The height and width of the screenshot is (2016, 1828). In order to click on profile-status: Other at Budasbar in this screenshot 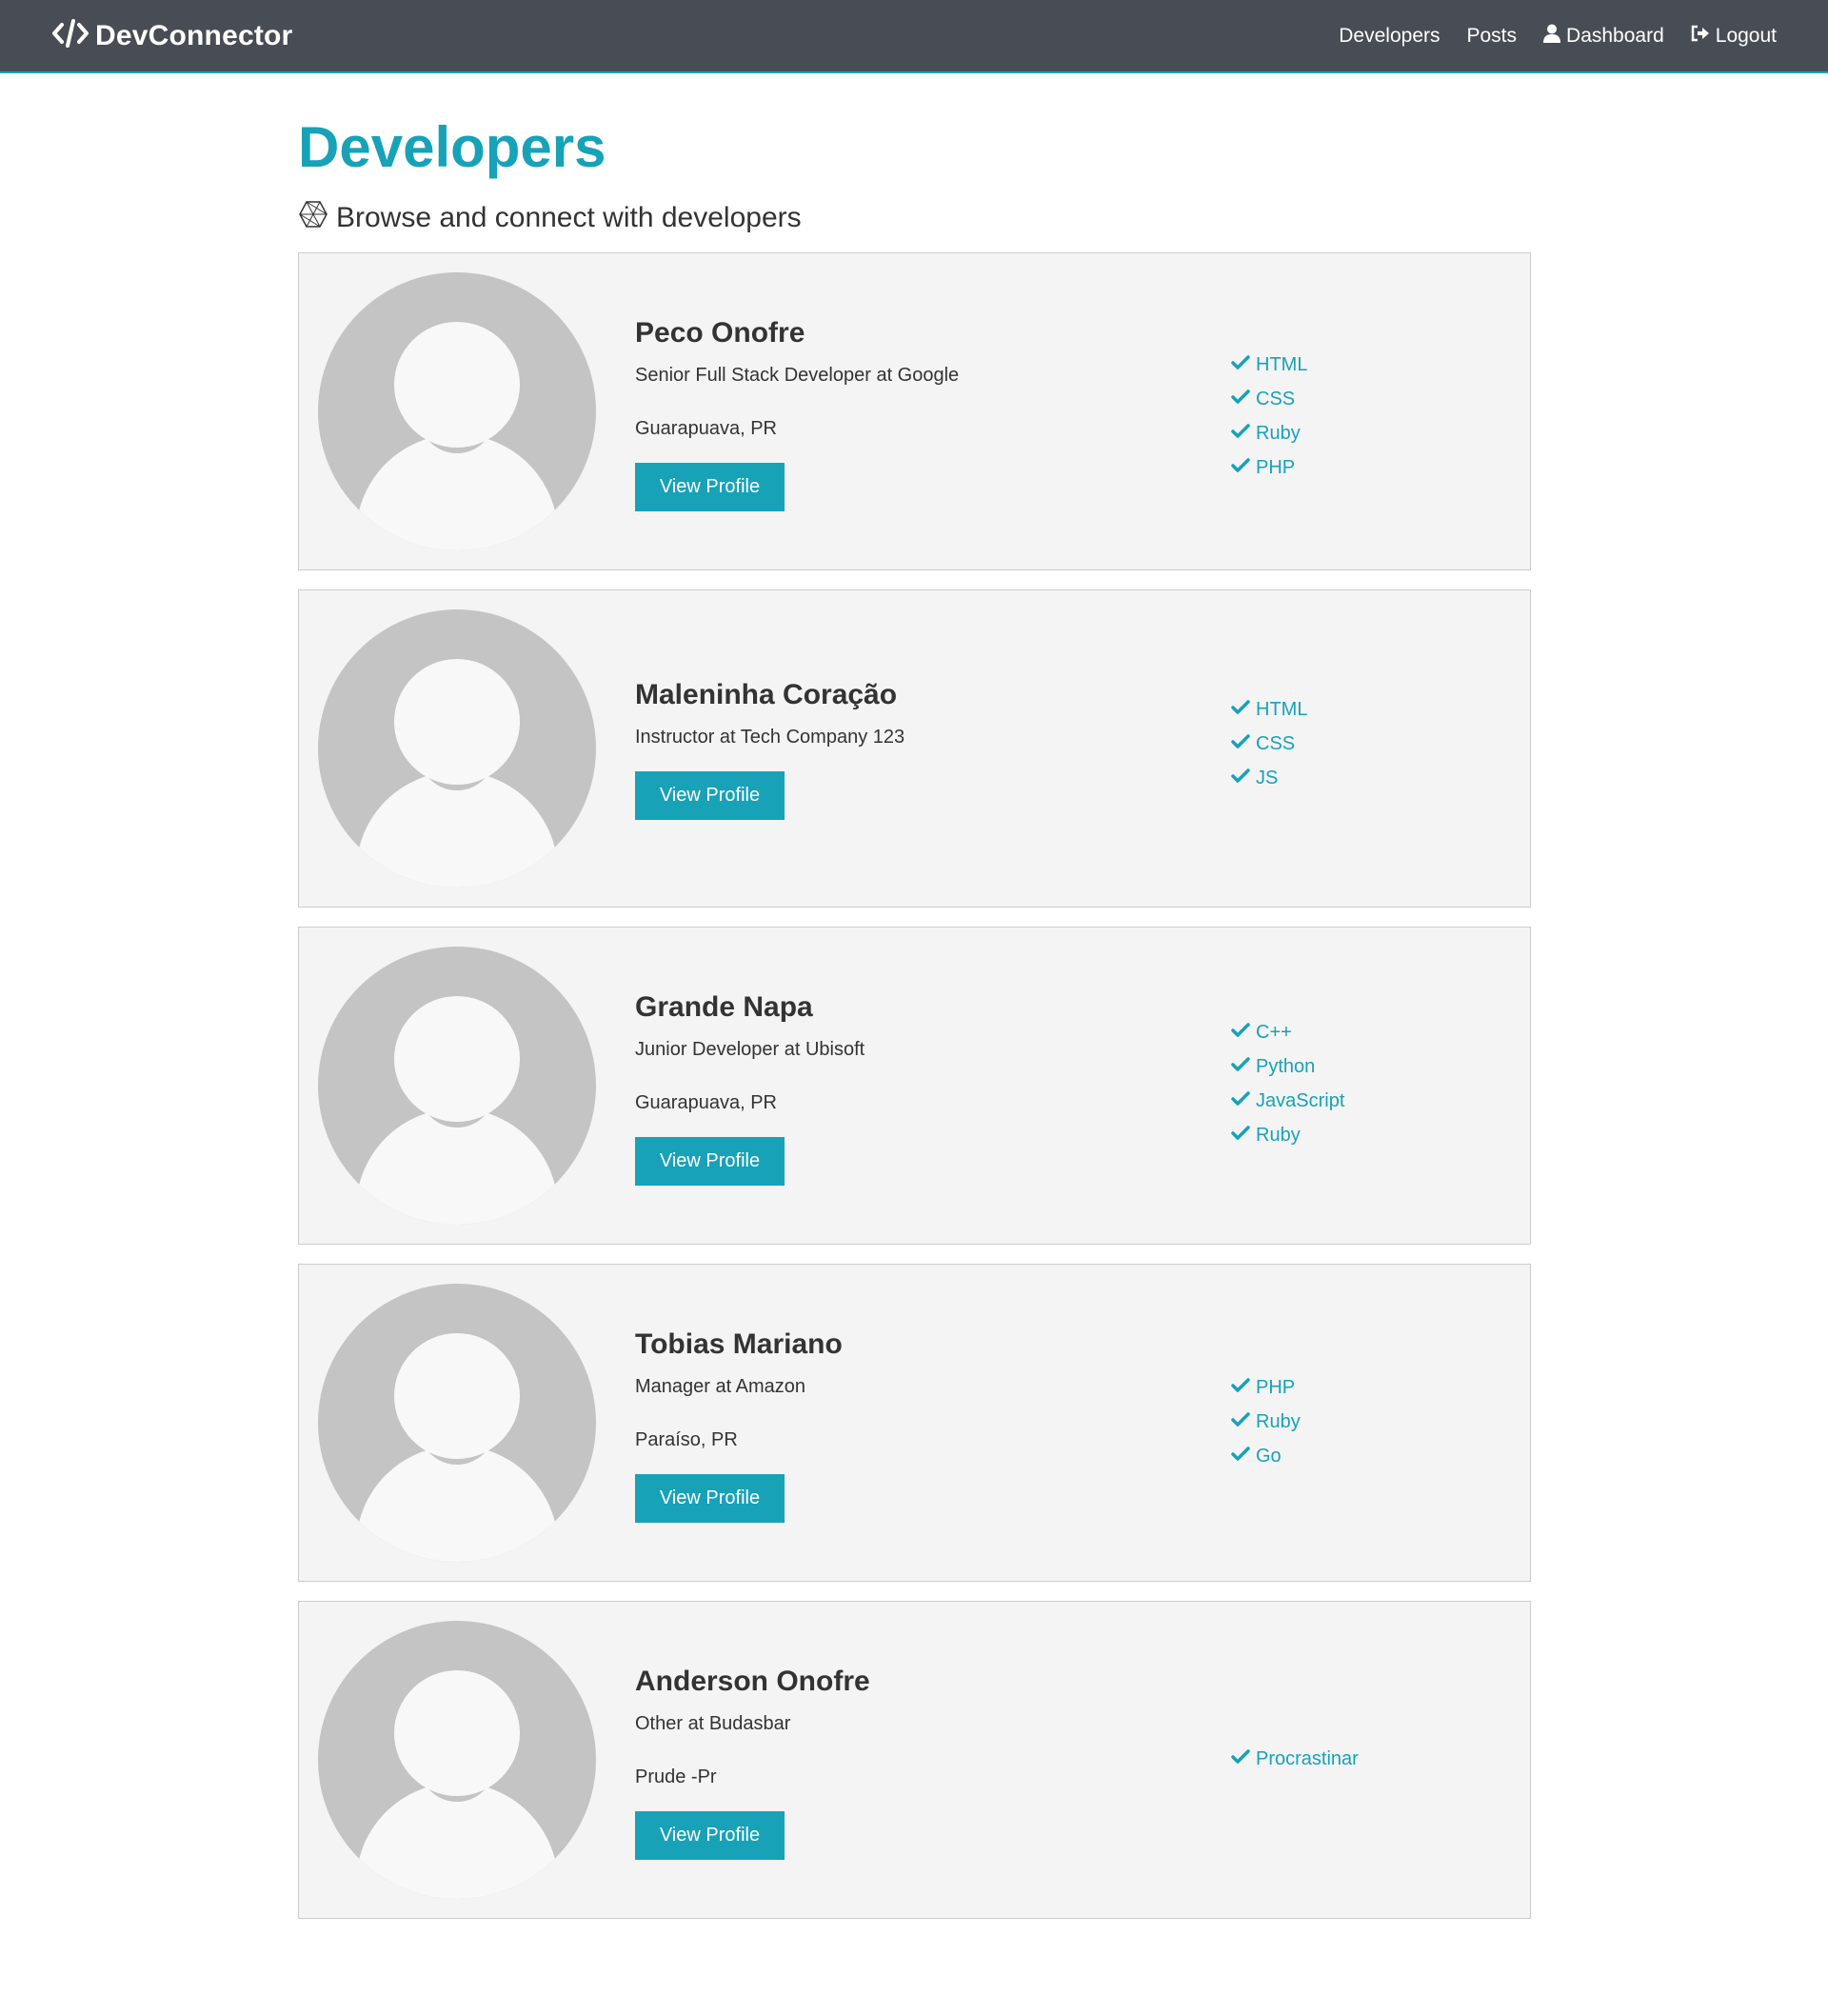, I will do `click(713, 1723)`.